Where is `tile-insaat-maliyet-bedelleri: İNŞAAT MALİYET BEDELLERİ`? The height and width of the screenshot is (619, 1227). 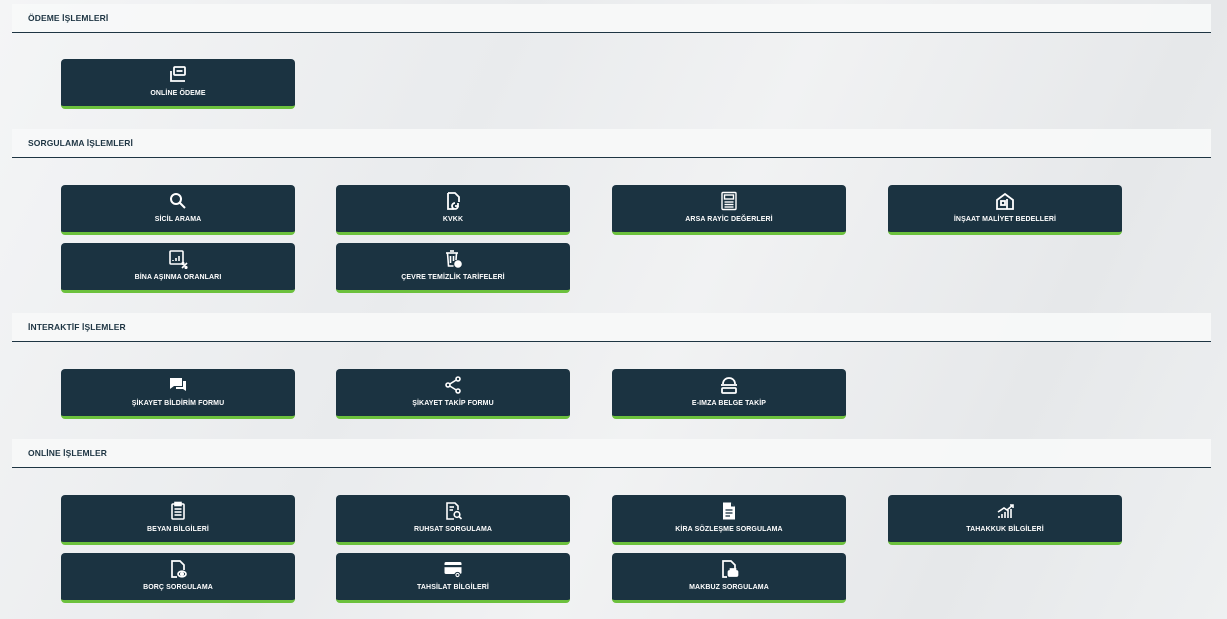 tile-insaat-maliyet-bedelleri: İNŞAAT MALİYET BEDELLERİ is located at coordinates (1005, 210).